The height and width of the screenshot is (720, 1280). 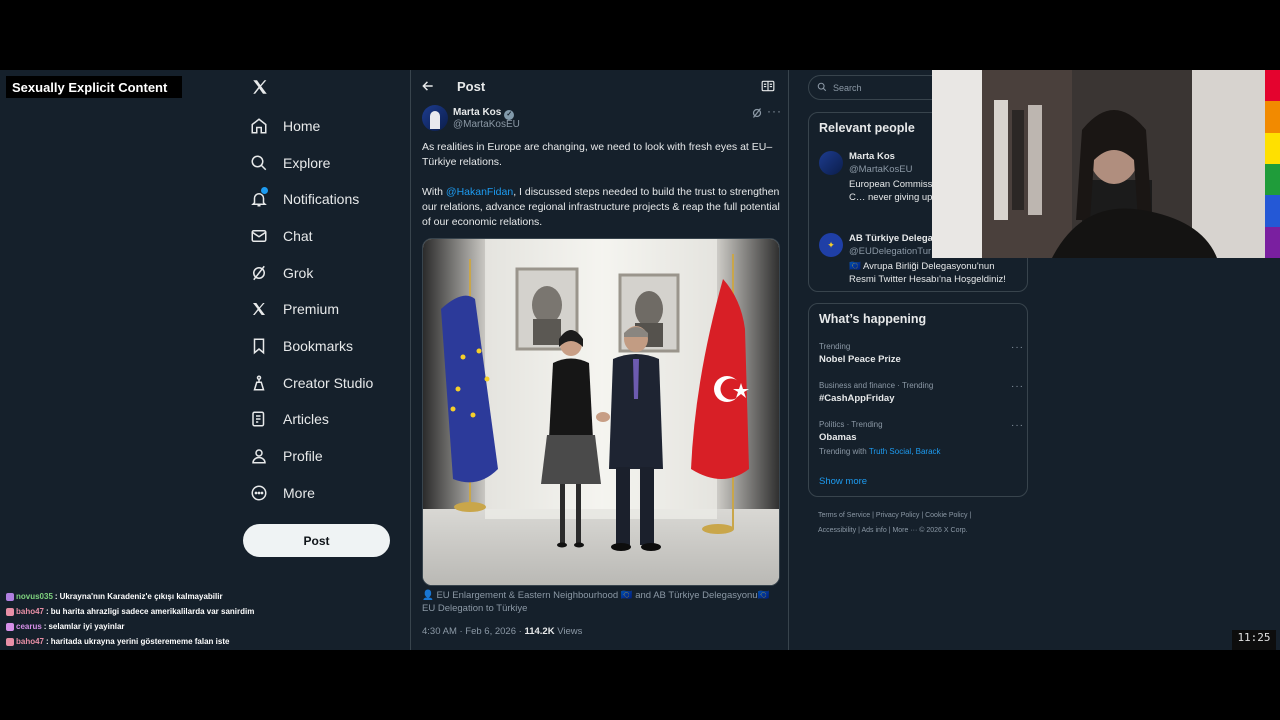 I want to click on post-meta: 4:30 AM · Feb 6, 2026 · 114.2K Views, so click(x=502, y=631).